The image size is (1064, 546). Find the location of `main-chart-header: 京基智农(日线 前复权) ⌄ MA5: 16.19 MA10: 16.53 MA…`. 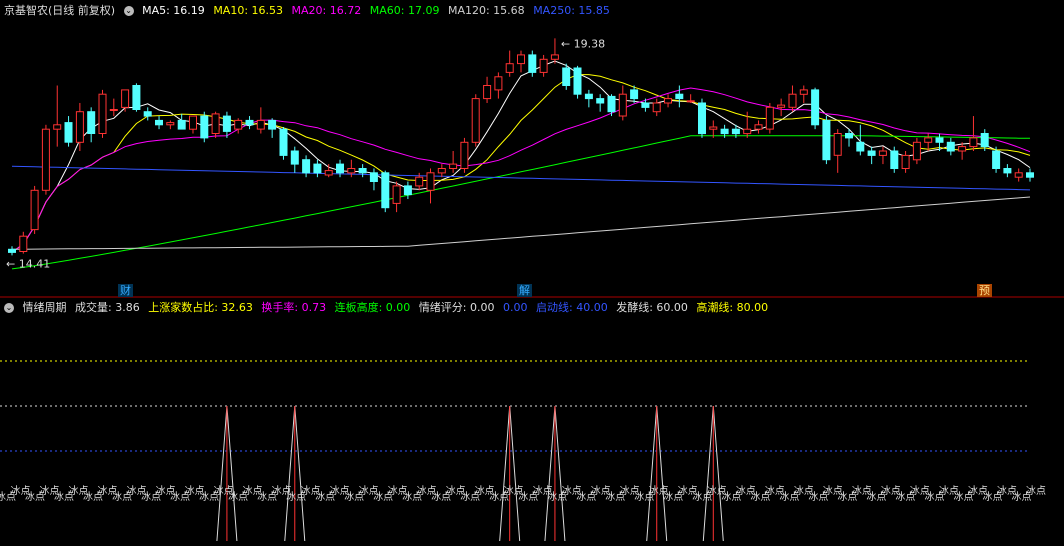

main-chart-header: 京基智农(日线 前复权) ⌄ MA5: 16.19 MA10: 16.53 MA… is located at coordinates (309, 11).